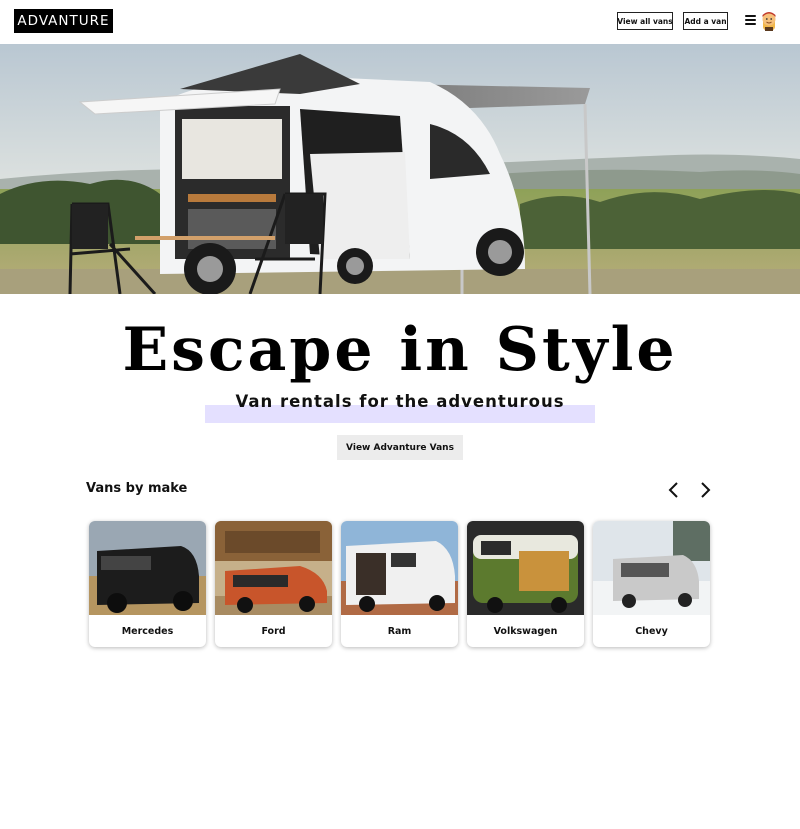 The image size is (800, 829). What do you see at coordinates (137, 488) in the screenshot?
I see `section-title: Vans by make` at bounding box center [137, 488].